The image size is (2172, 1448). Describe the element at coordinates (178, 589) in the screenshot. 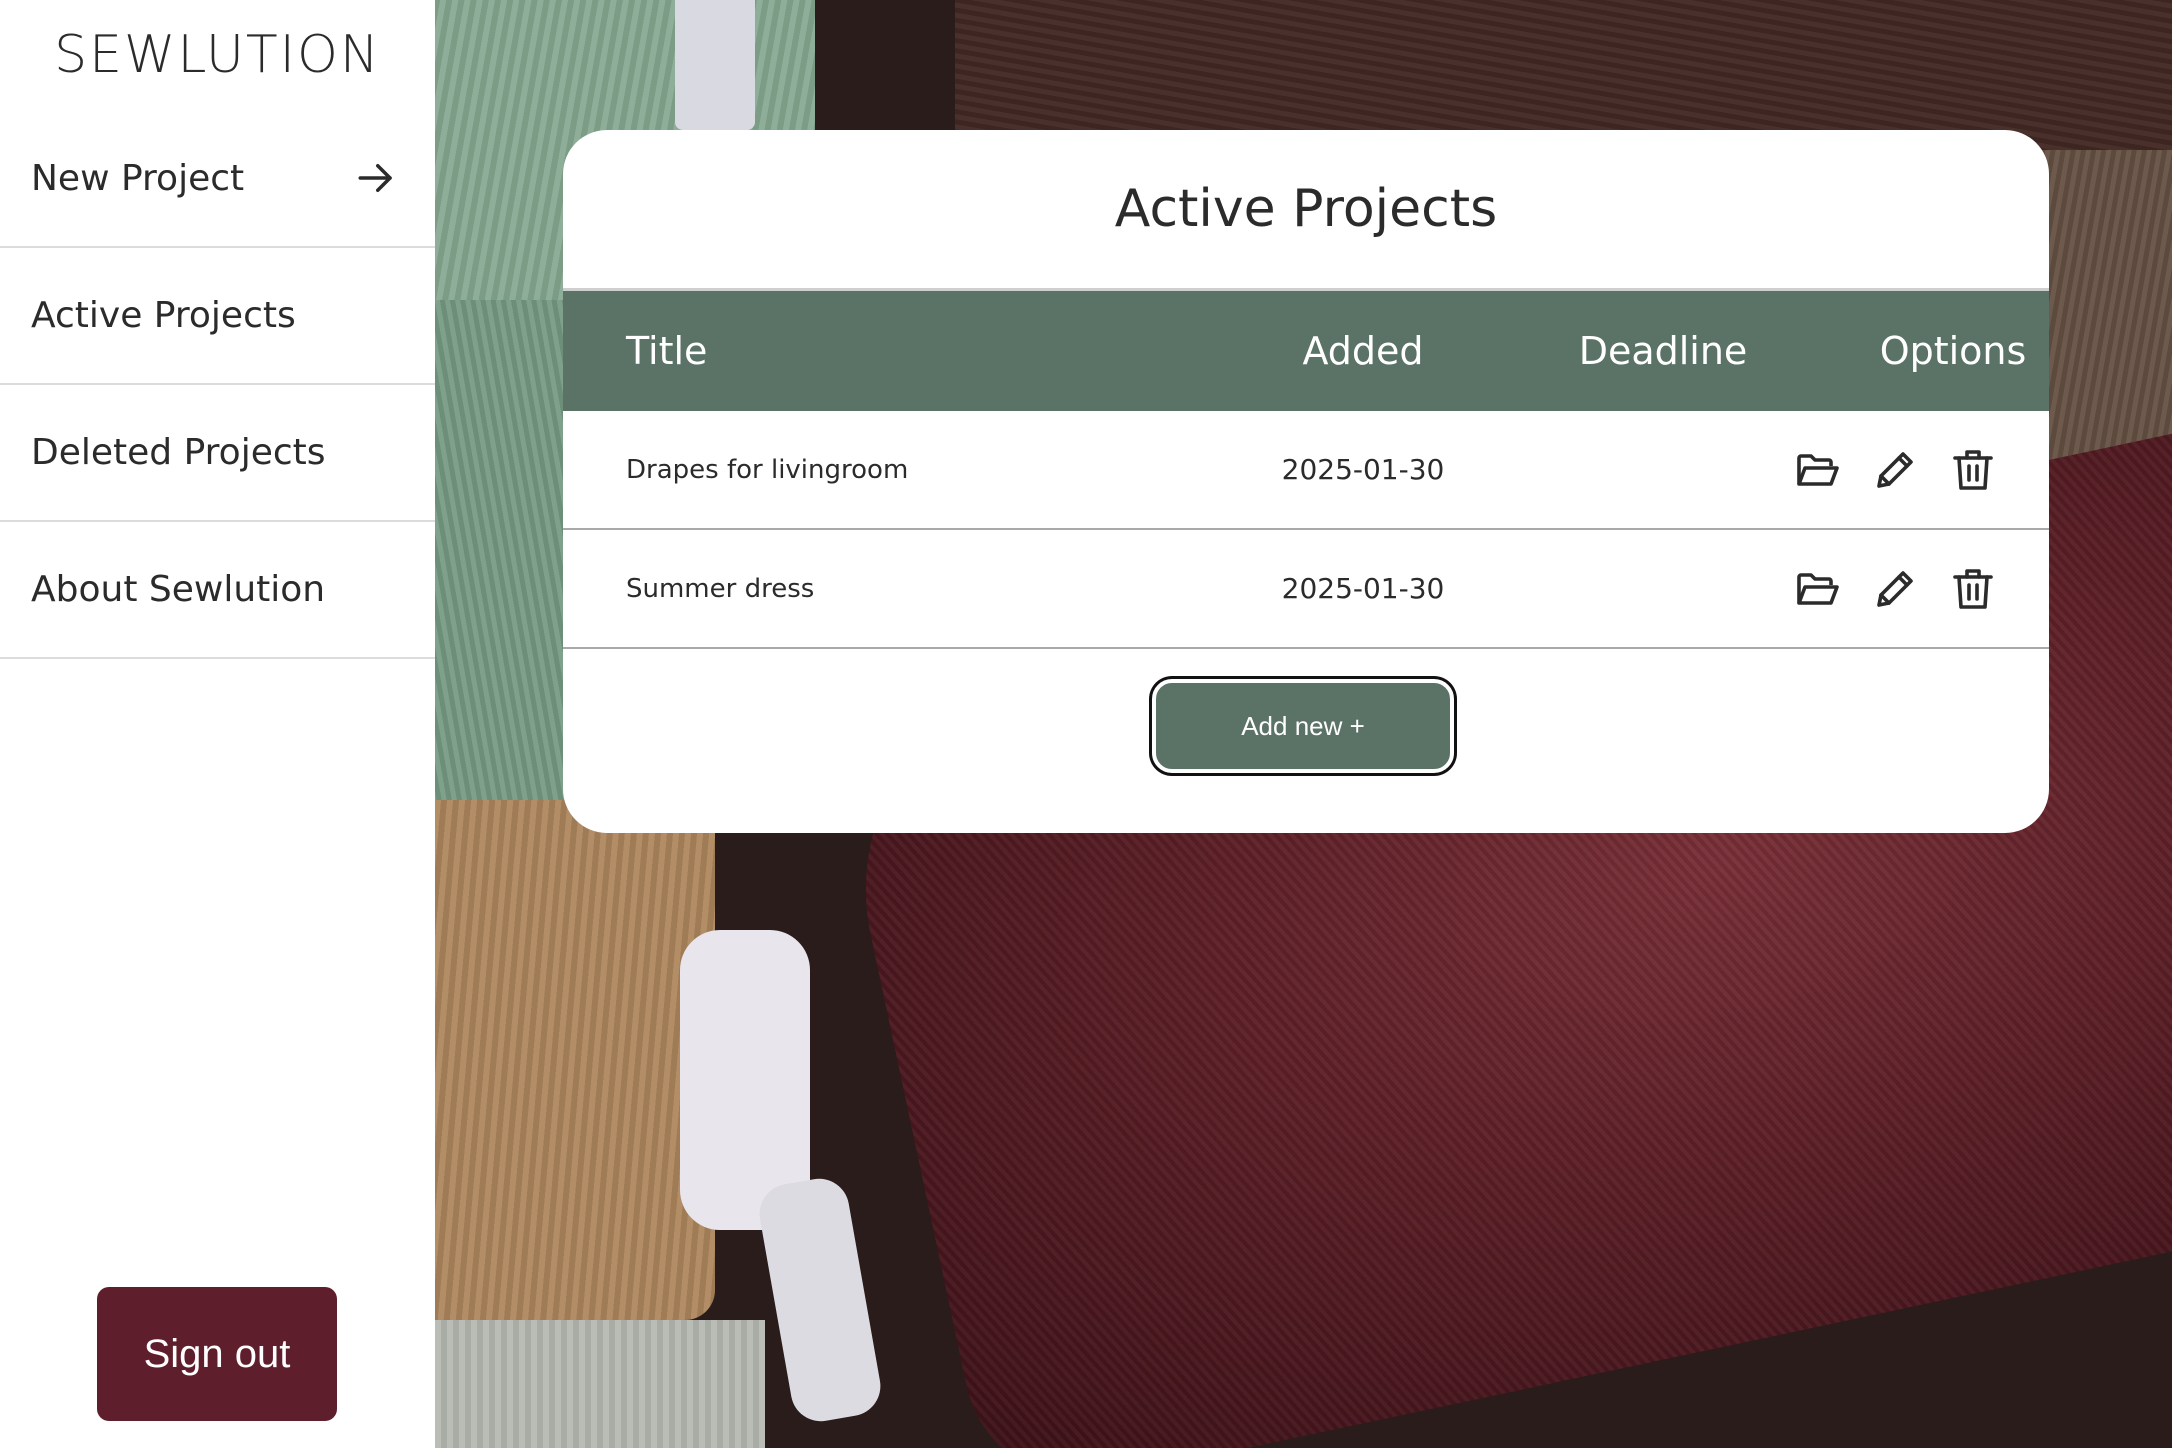

I see `sidebar-item-label: About Sewlution` at that location.